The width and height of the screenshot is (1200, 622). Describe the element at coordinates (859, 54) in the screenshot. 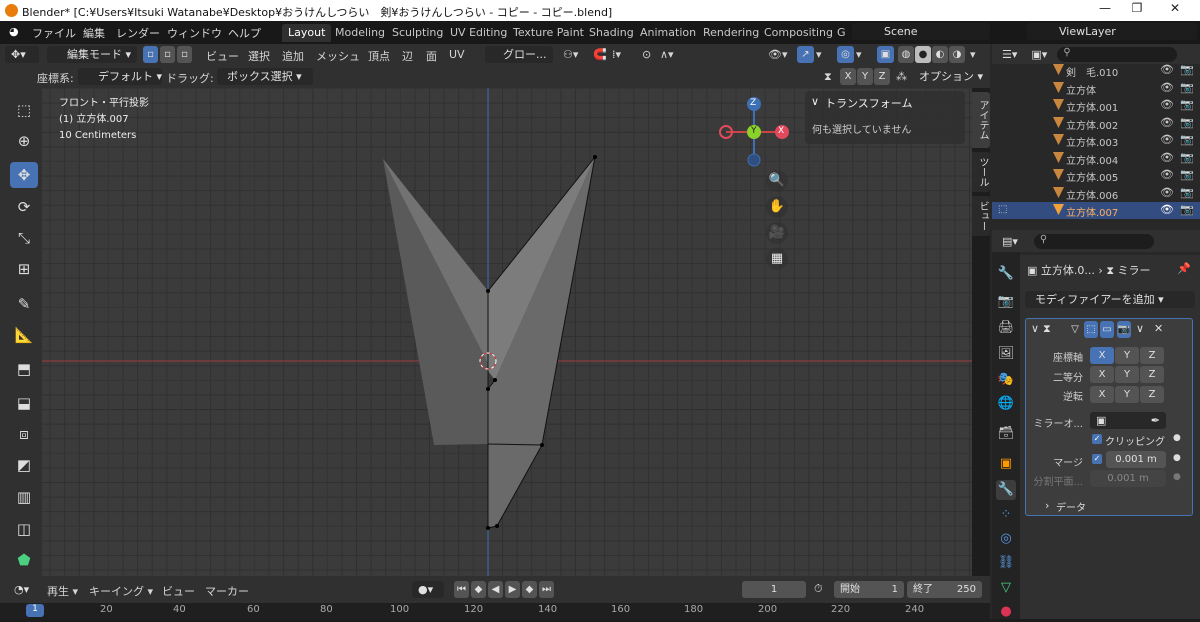

I see `overlay-dropdown-icon: ▾` at that location.